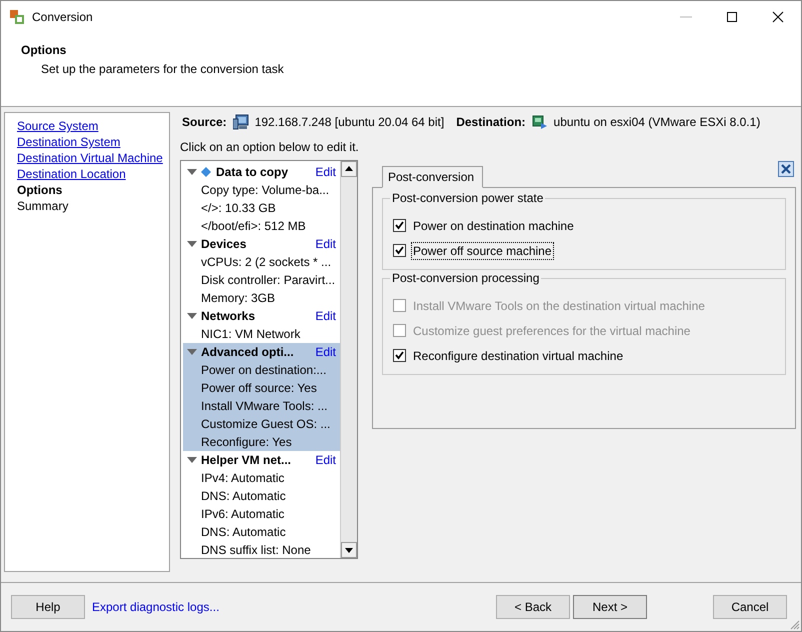  Describe the element at coordinates (93, 174) in the screenshot. I see `step-link: Destination Location` at that location.